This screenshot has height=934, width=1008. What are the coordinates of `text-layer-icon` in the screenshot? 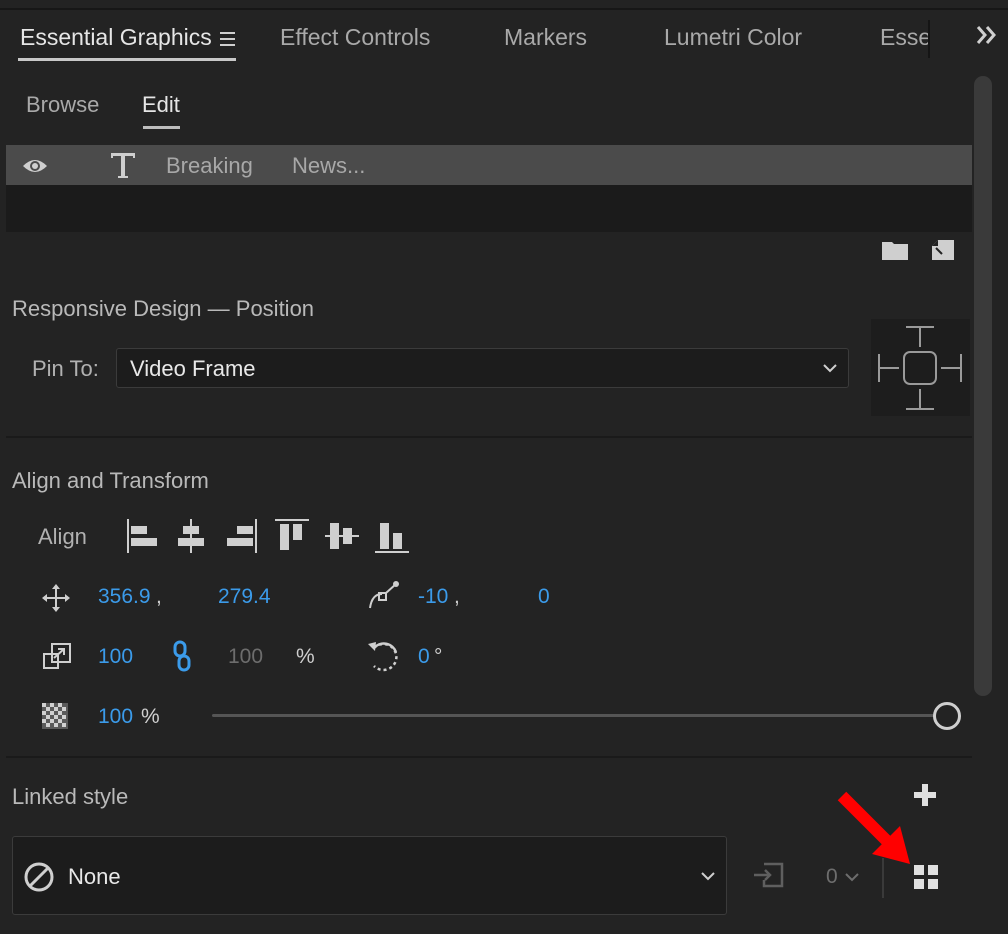 It's located at (123, 167).